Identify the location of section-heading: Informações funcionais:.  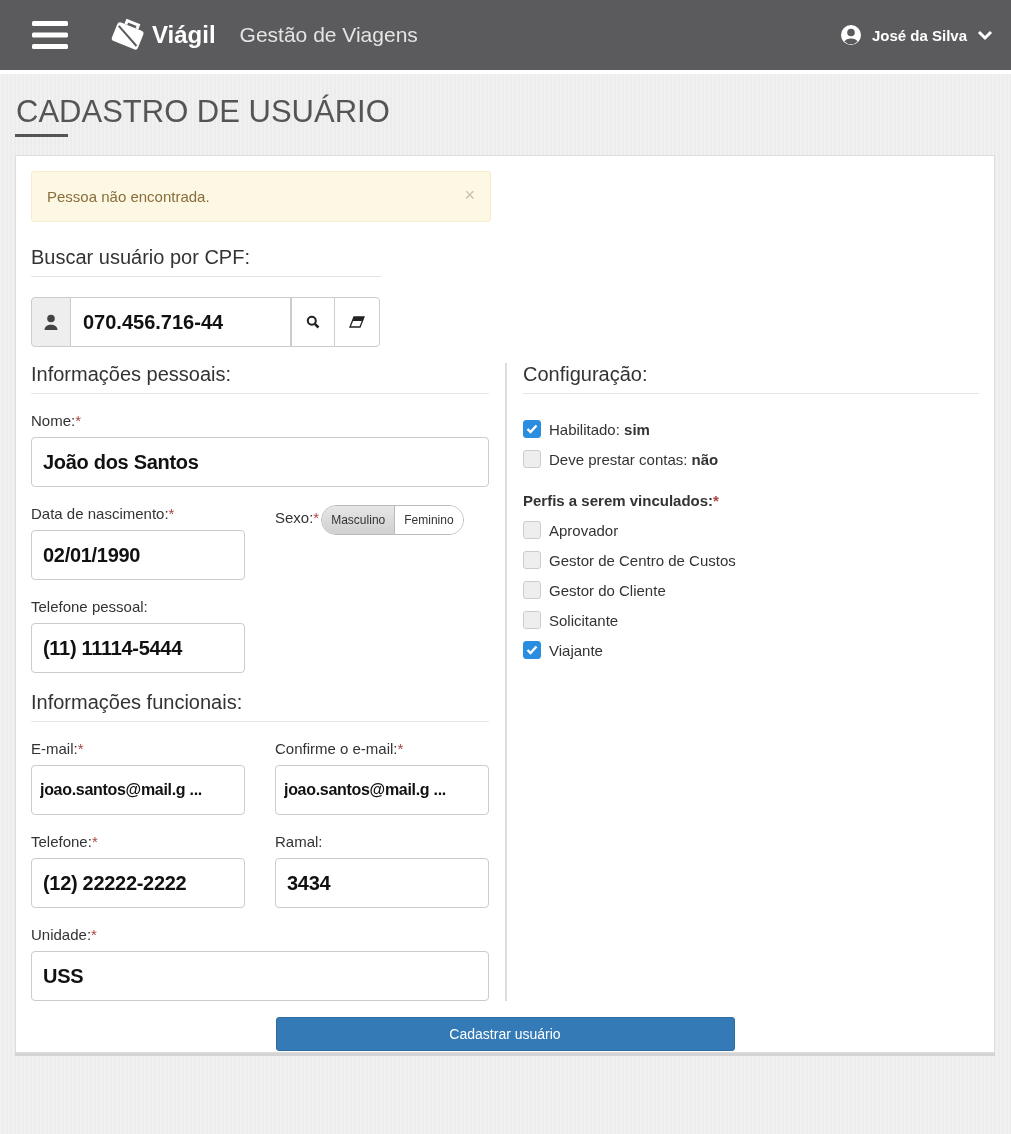
(260, 706).